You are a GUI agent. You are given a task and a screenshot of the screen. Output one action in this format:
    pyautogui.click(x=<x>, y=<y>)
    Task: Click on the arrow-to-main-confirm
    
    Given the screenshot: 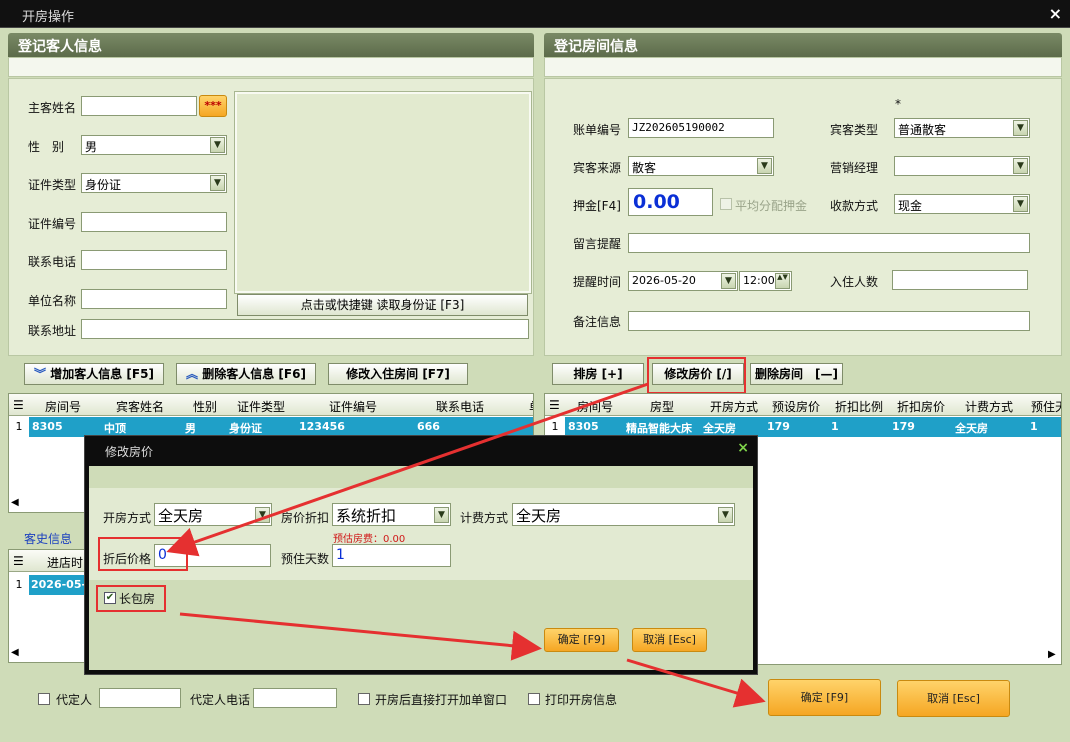 What is the action you would take?
    pyautogui.click(x=696, y=683)
    